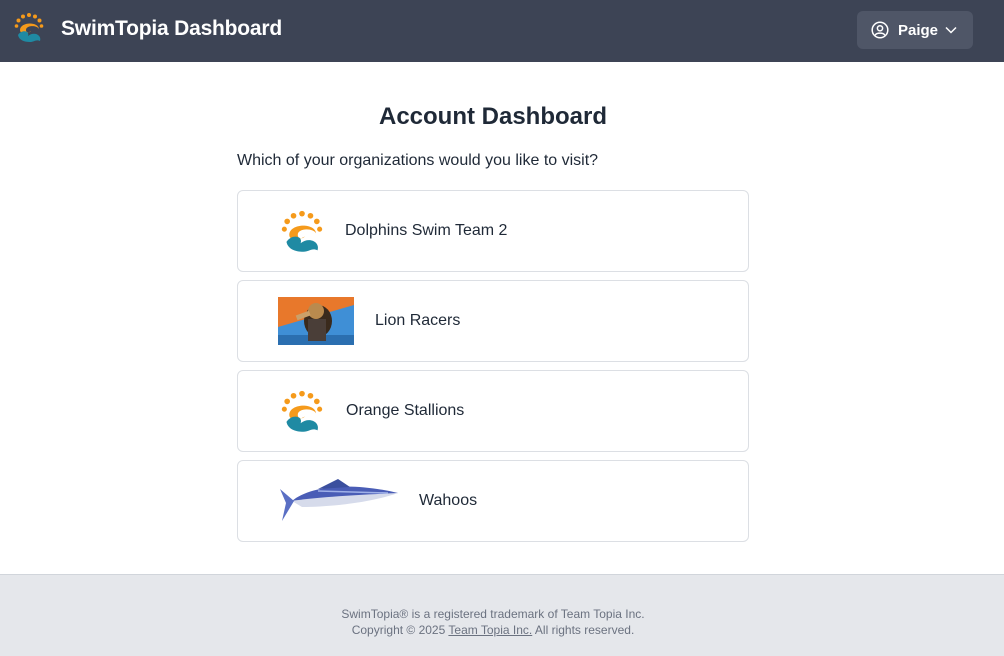  What do you see at coordinates (918, 30) in the screenshot?
I see `user-name-label: Paige` at bounding box center [918, 30].